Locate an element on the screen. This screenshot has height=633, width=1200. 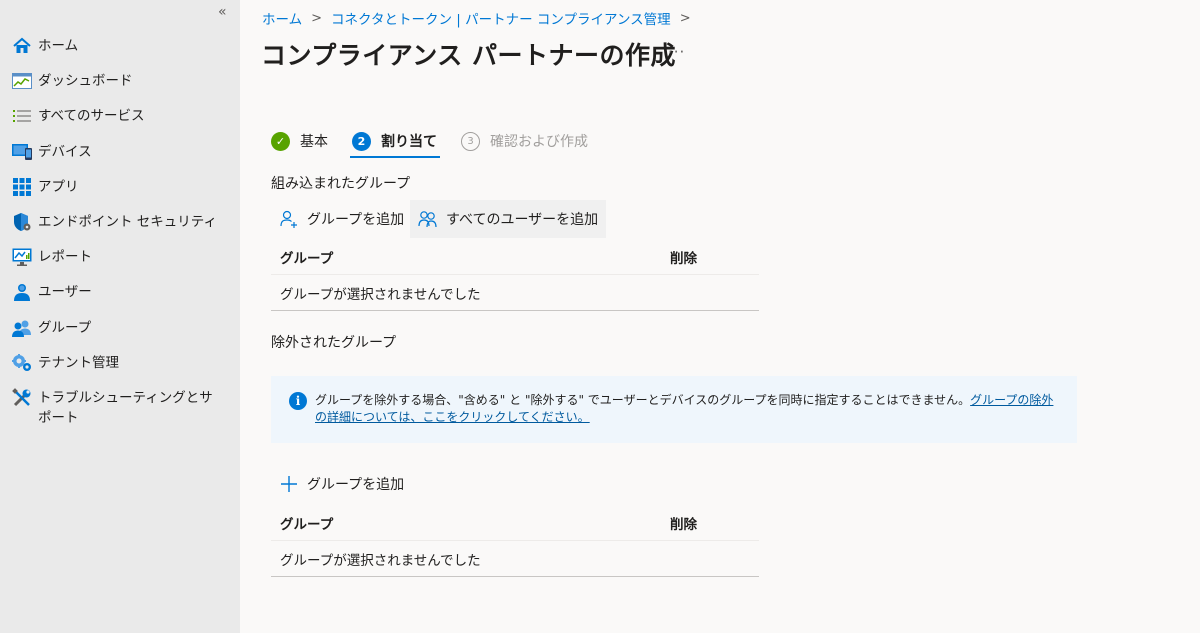
sidebar-item-label: レポート is located at coordinates (65, 257).